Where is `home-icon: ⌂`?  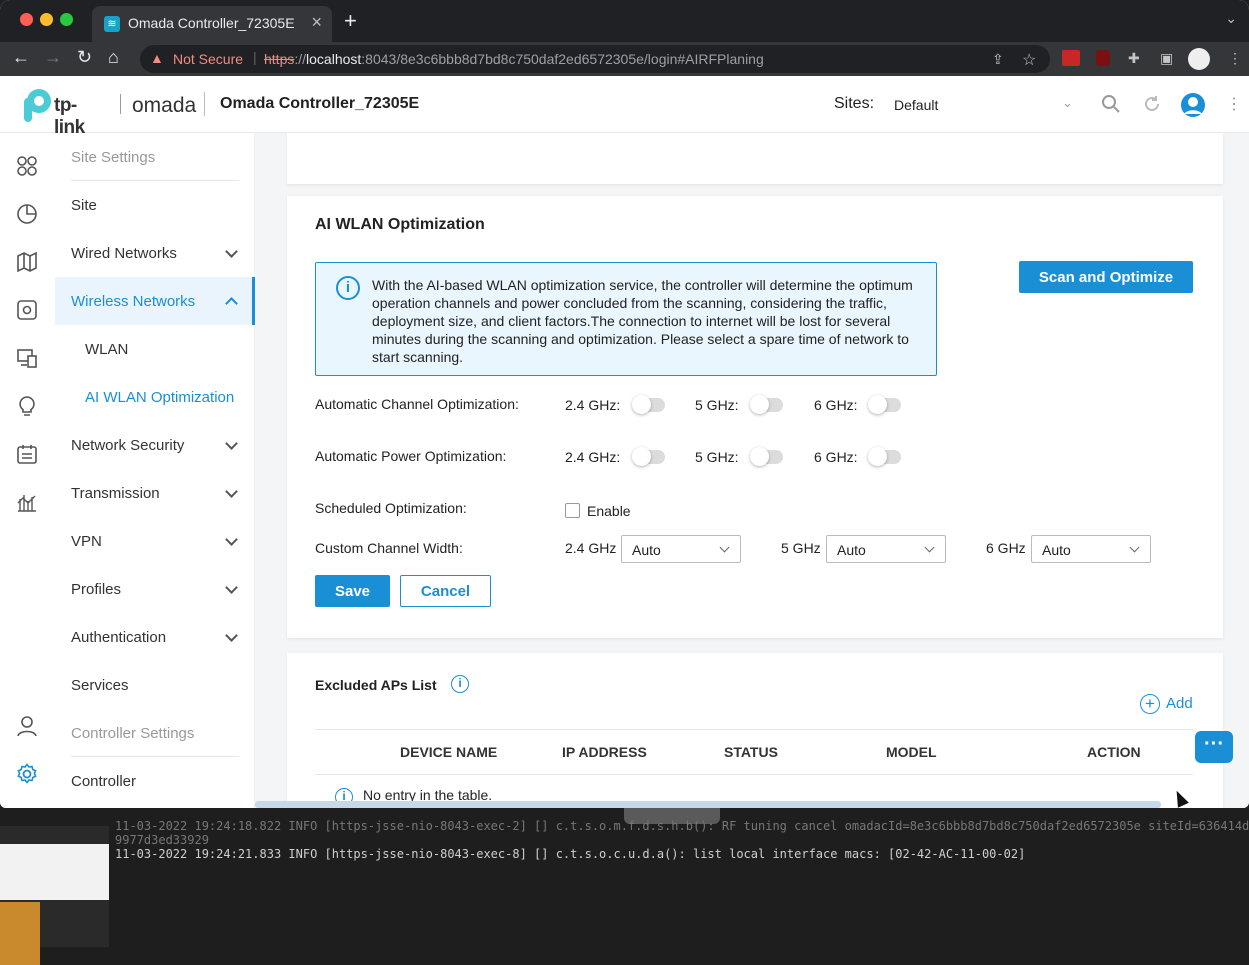
home-icon: ⌂ is located at coordinates (113, 57).